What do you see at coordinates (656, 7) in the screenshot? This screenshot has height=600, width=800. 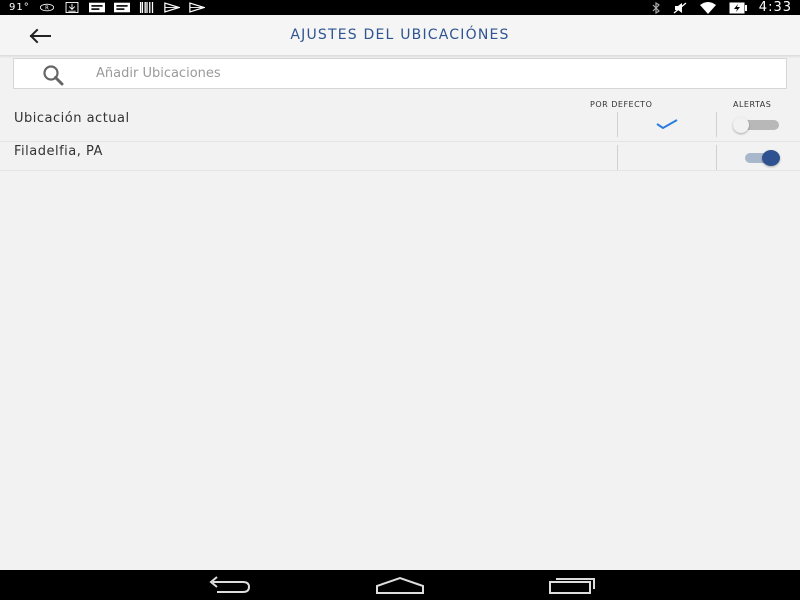 I see `bluetooth-icon` at bounding box center [656, 7].